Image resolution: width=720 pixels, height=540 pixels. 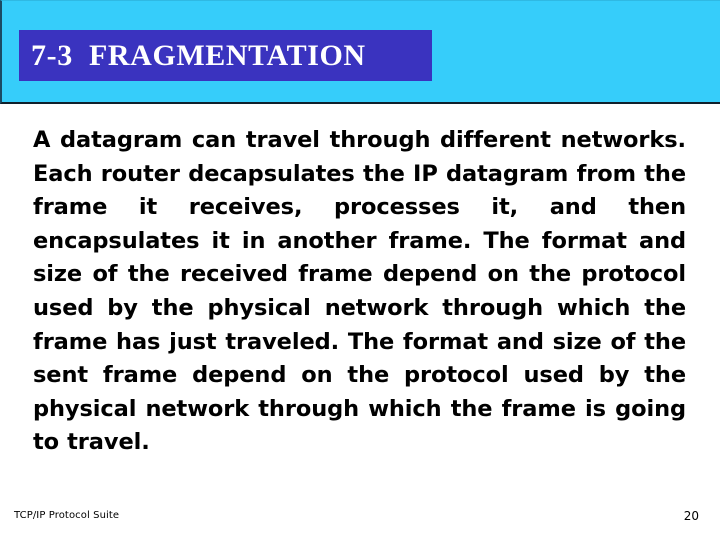 I want to click on slide-title-box: 7-3 FRAGMENTATION, so click(x=225, y=55).